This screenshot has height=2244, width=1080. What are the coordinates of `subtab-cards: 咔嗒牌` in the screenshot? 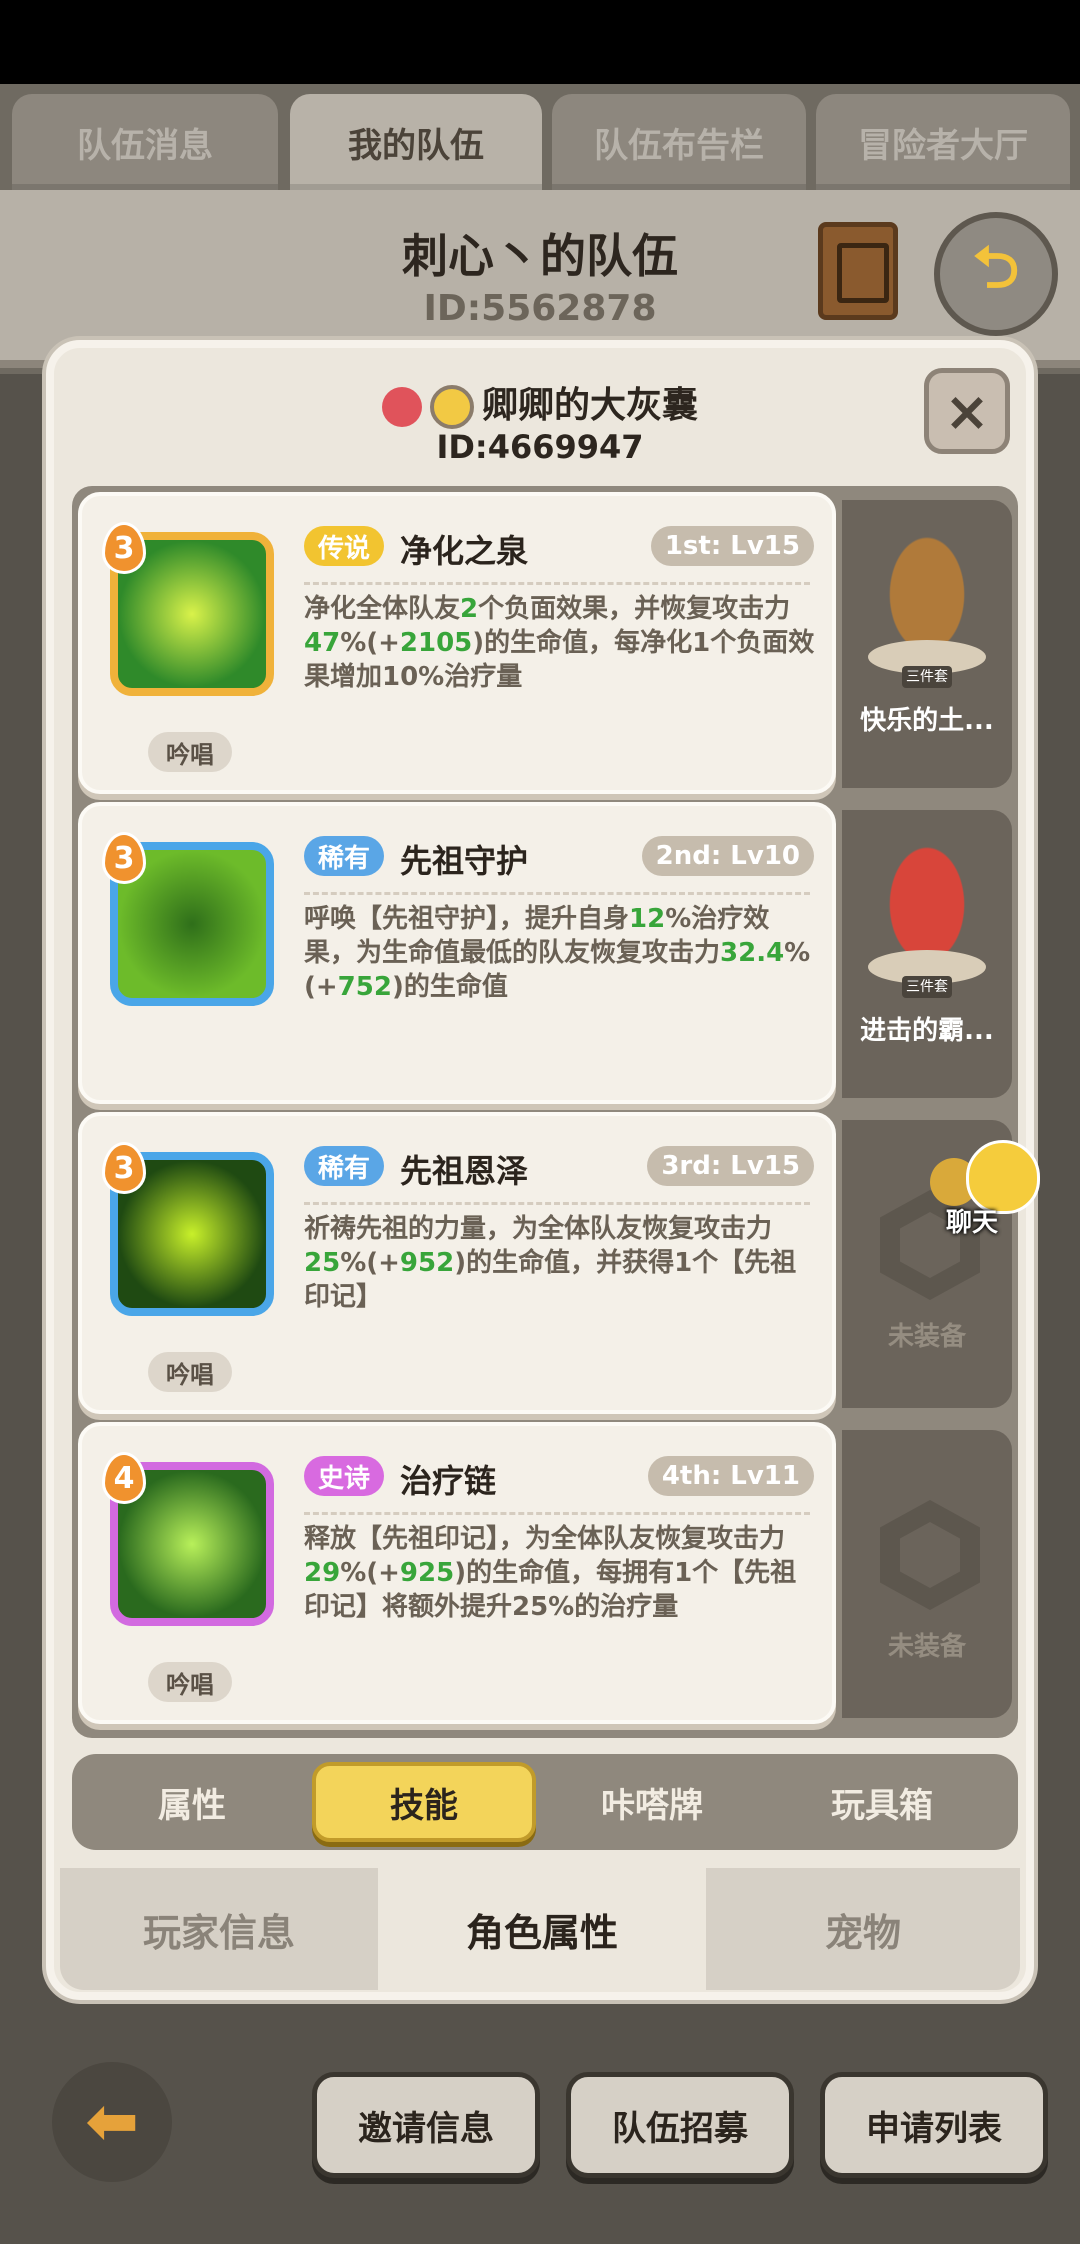 It's located at (652, 1802).